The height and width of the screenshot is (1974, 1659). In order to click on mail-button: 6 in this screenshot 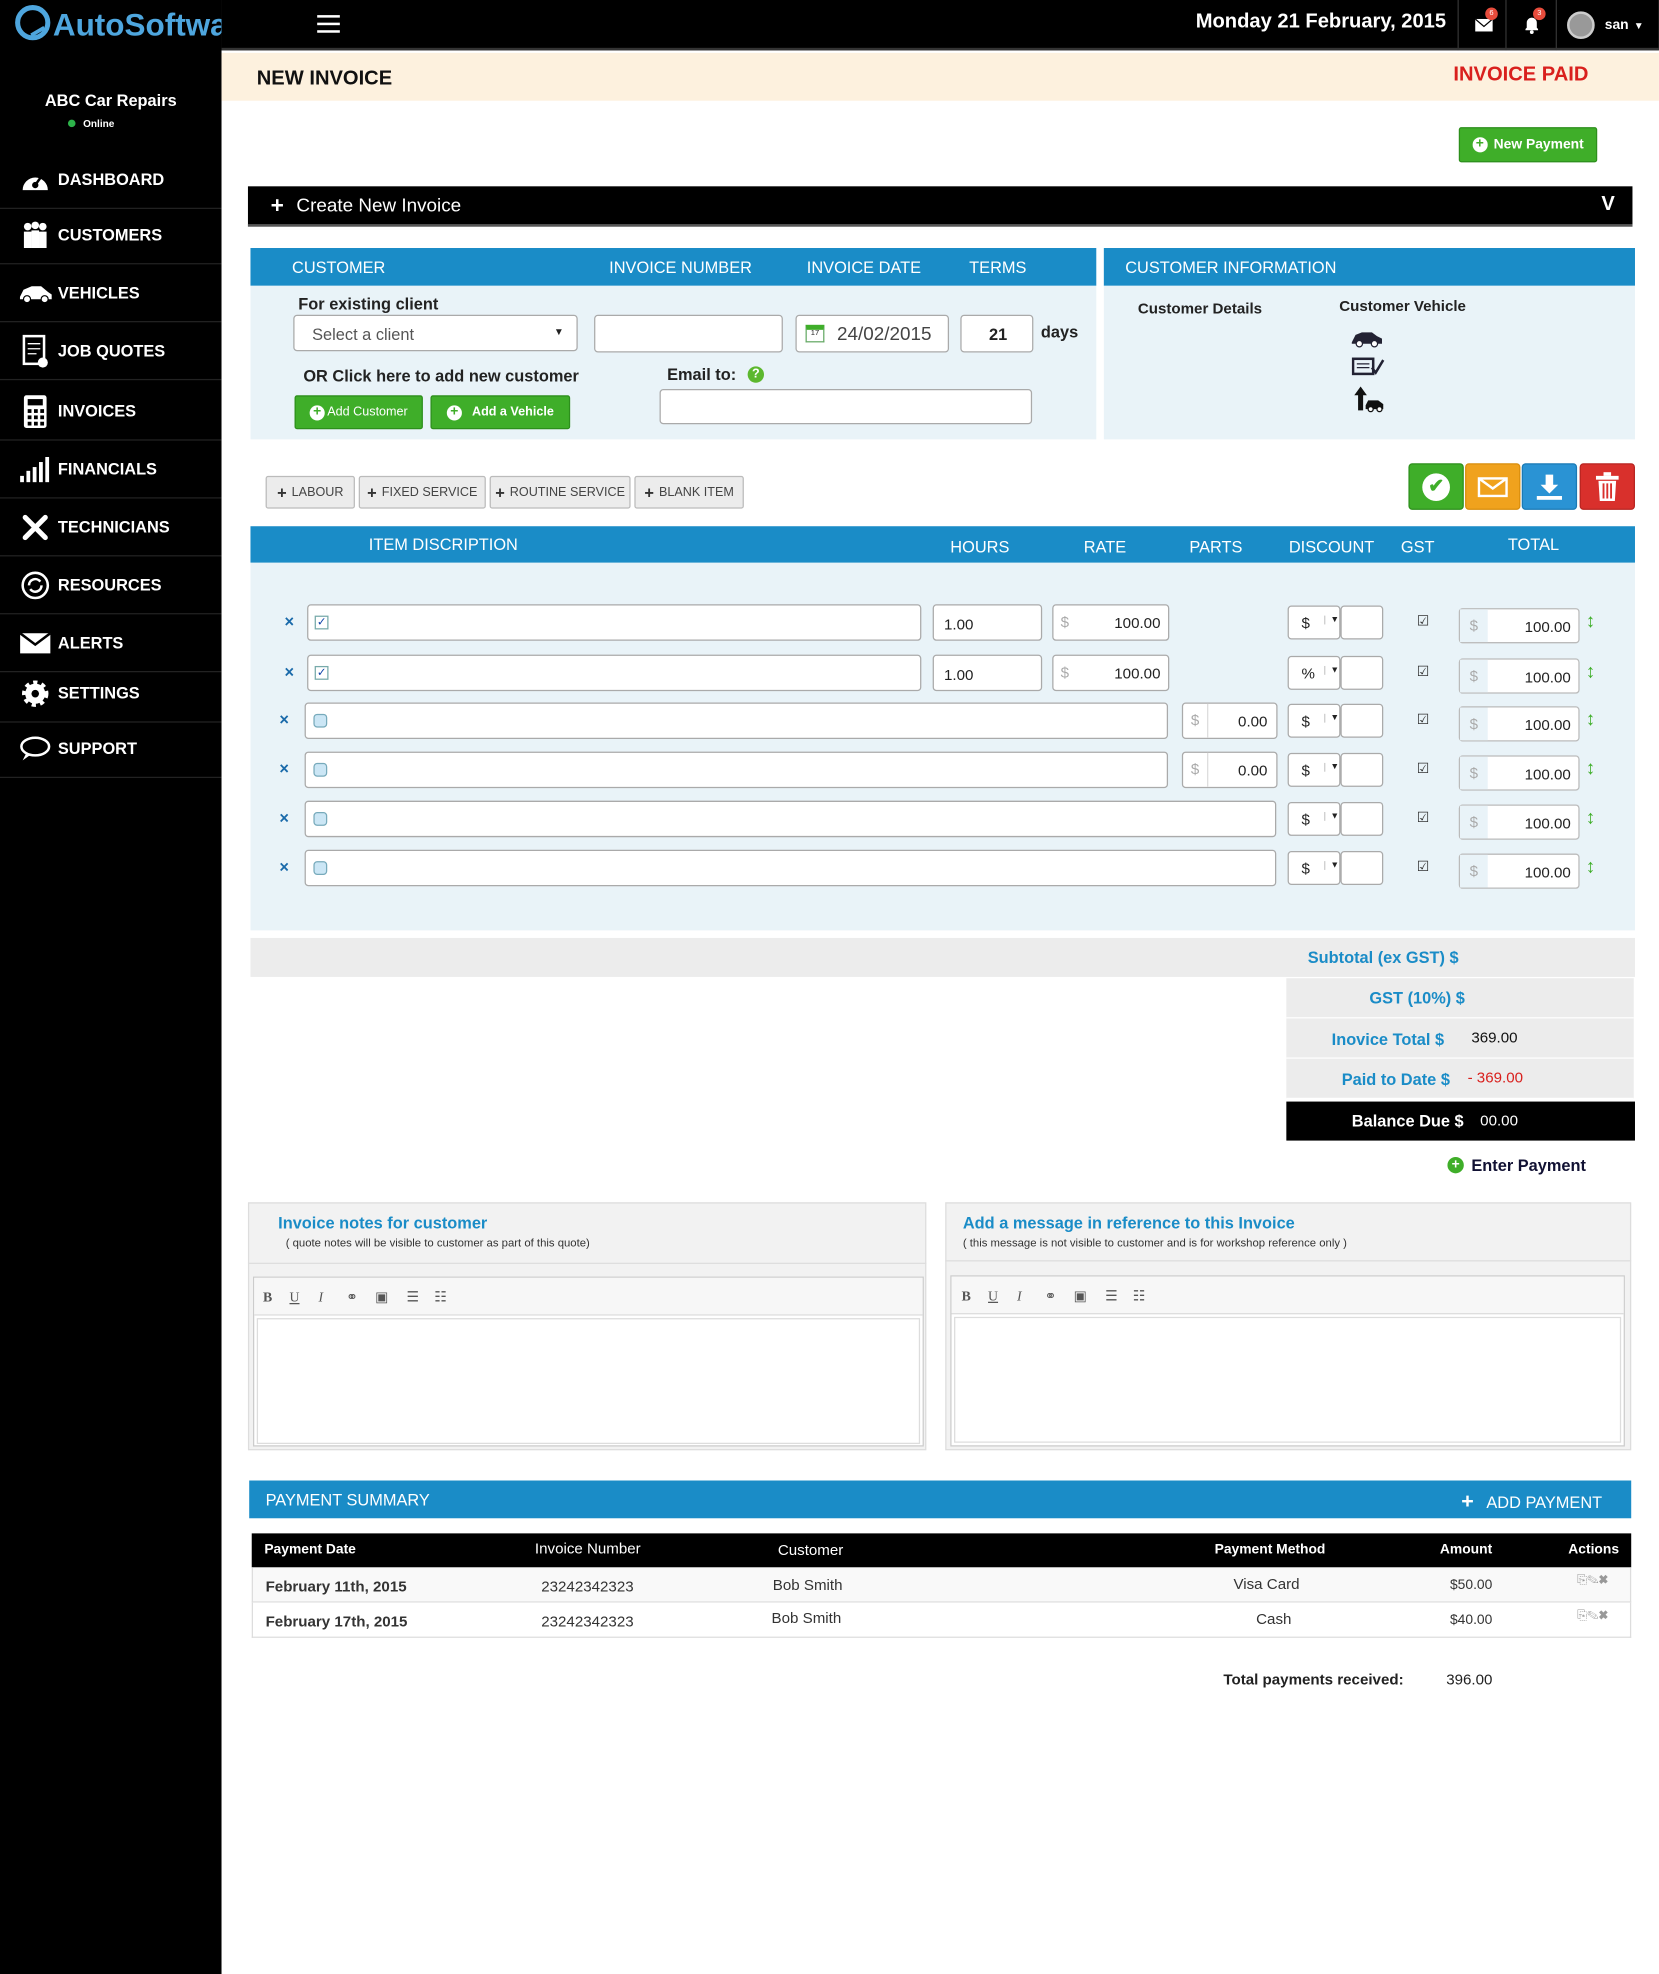, I will do `click(1482, 25)`.